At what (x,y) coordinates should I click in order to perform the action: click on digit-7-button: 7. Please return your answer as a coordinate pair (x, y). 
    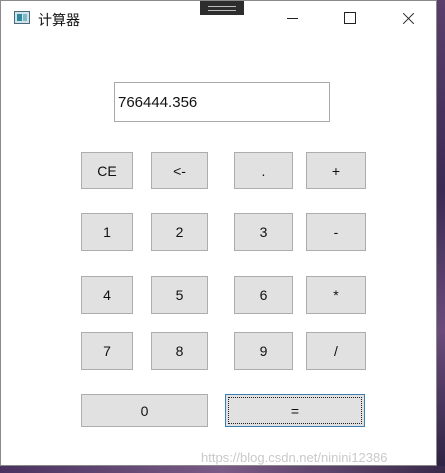
    Looking at the image, I should click on (107, 351).